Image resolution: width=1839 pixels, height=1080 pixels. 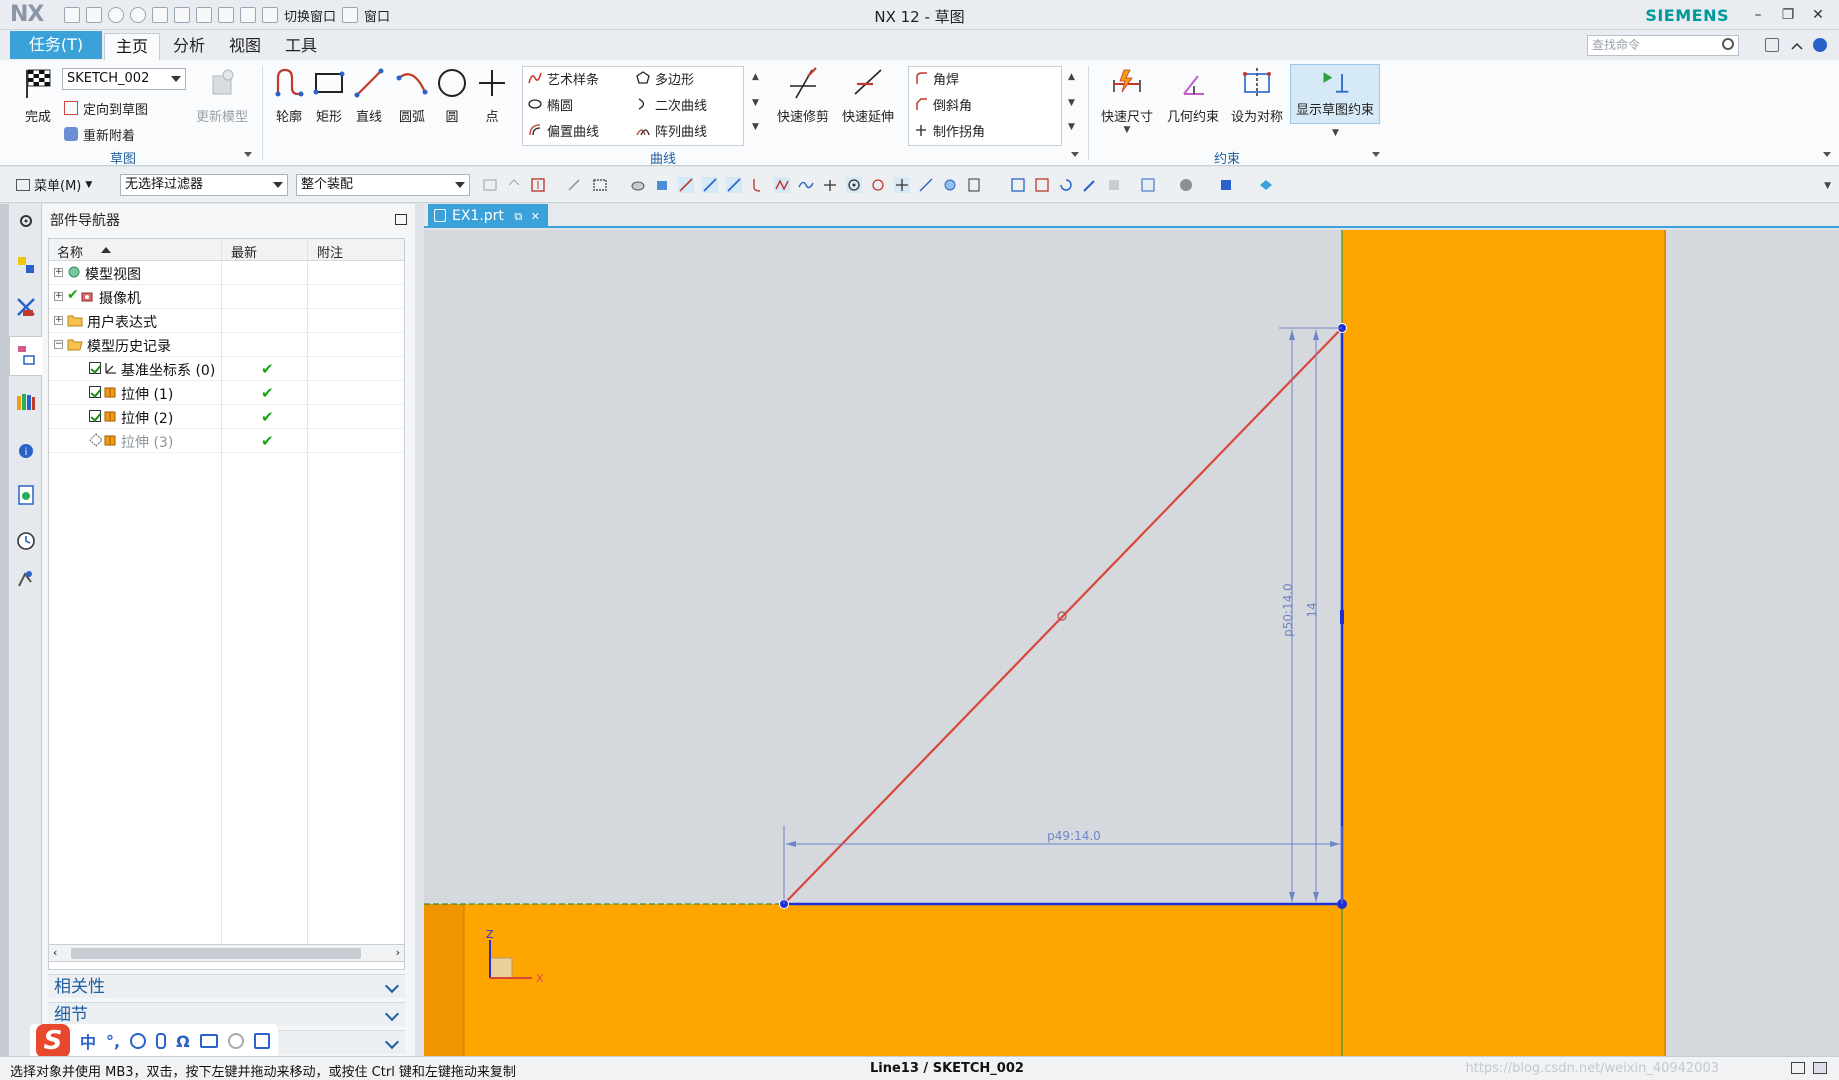 I want to click on offset-curve-button: 偏置曲线, so click(x=563, y=130).